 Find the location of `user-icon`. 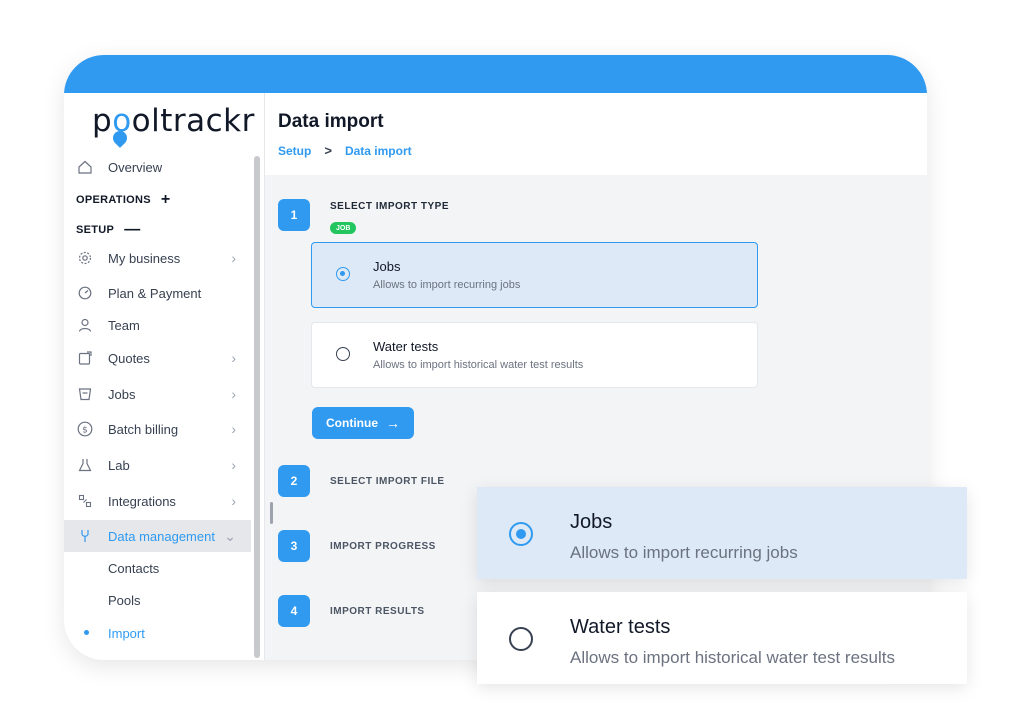

user-icon is located at coordinates (85, 325).